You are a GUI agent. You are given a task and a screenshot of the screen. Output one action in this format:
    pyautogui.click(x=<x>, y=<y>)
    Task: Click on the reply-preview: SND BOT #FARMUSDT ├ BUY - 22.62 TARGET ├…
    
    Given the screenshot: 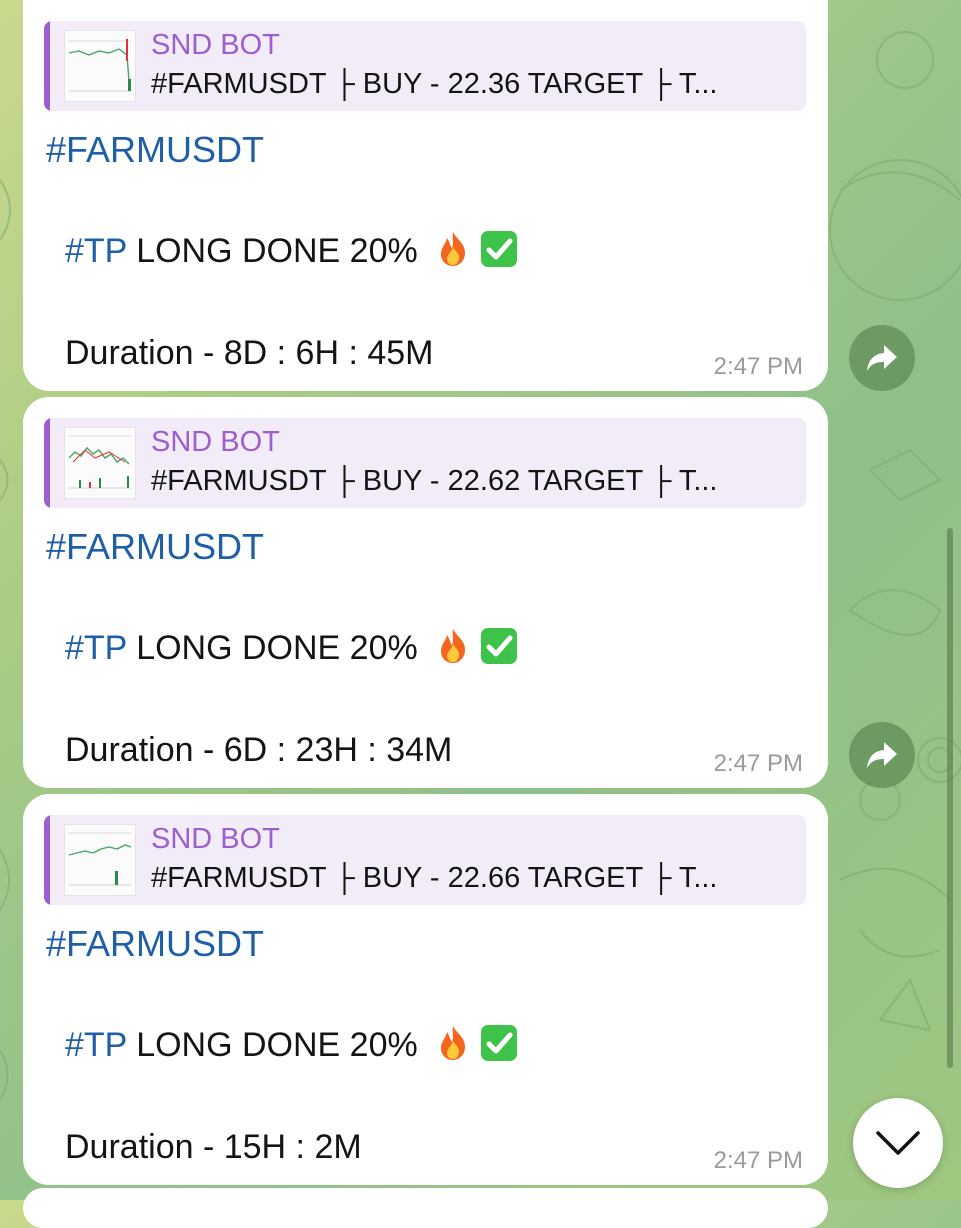 What is the action you would take?
    pyautogui.click(x=425, y=463)
    